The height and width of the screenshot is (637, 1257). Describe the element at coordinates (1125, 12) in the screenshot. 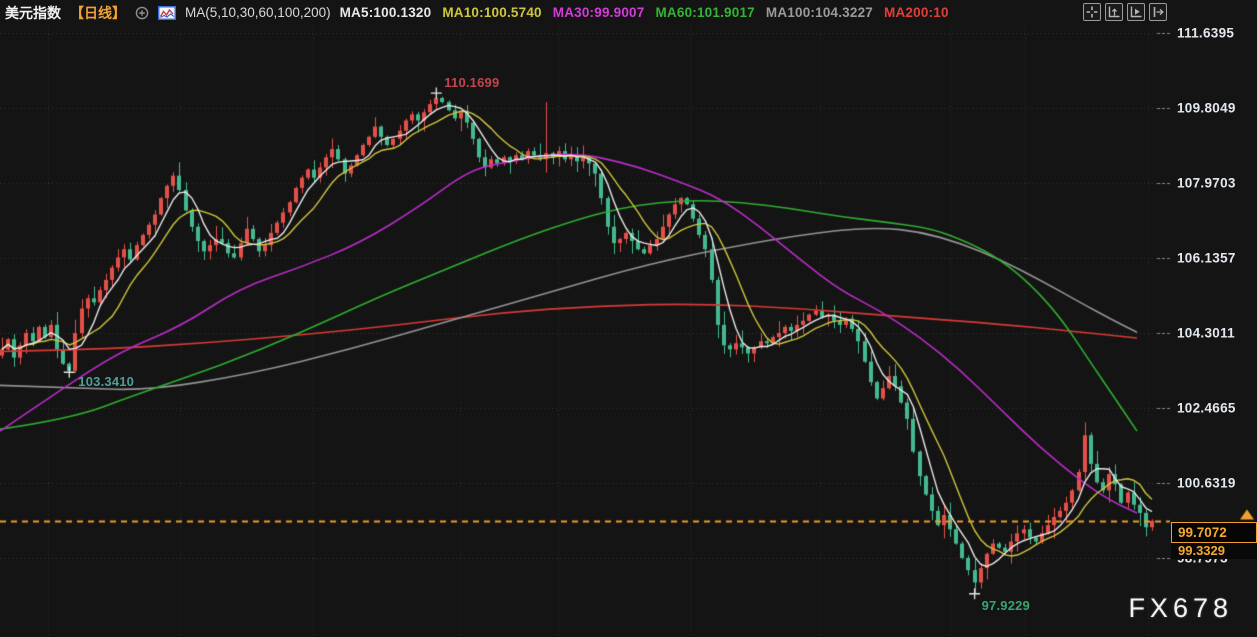

I see `chart-toolbar` at that location.